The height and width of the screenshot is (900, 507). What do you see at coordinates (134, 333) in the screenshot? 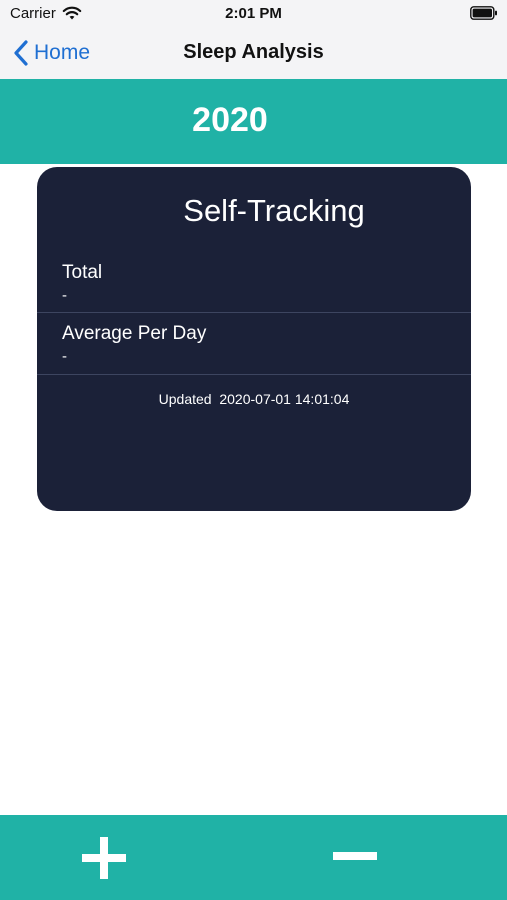
I see `average-per-day-label: Average Per Day` at bounding box center [134, 333].